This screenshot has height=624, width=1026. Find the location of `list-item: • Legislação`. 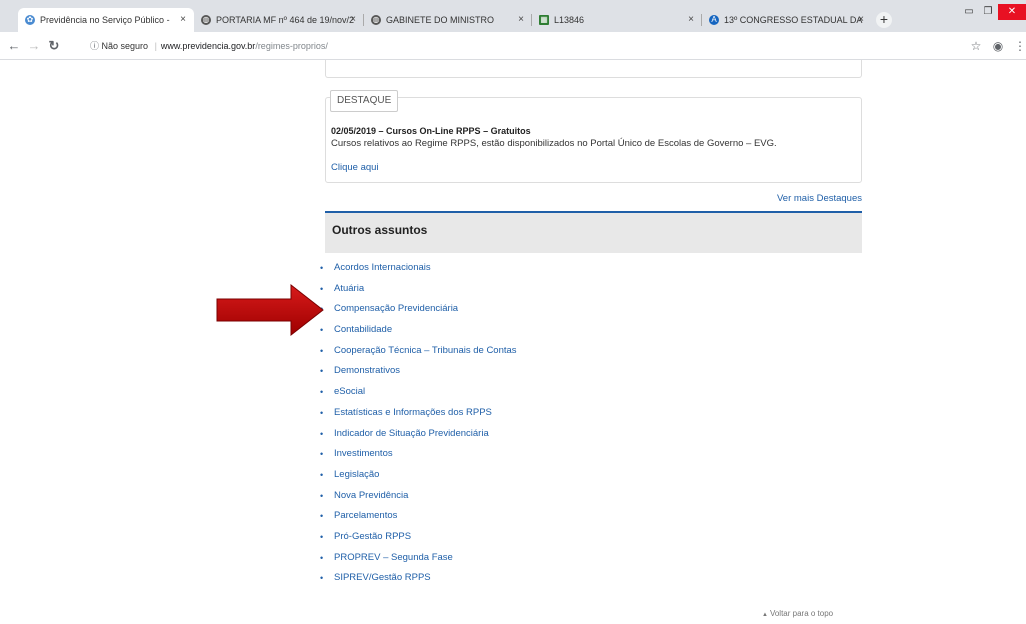

list-item: • Legislação is located at coordinates (418, 475).